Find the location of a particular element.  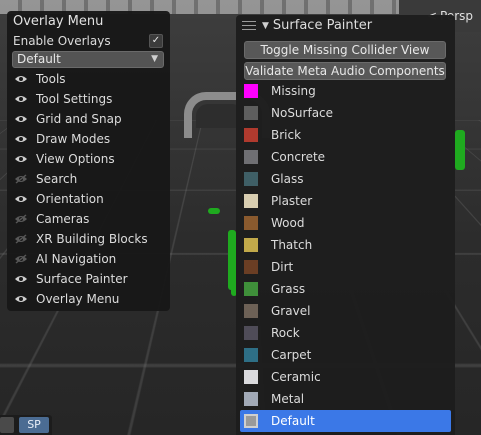

overlay-item-label: XR Building Blocks is located at coordinates (92, 239).